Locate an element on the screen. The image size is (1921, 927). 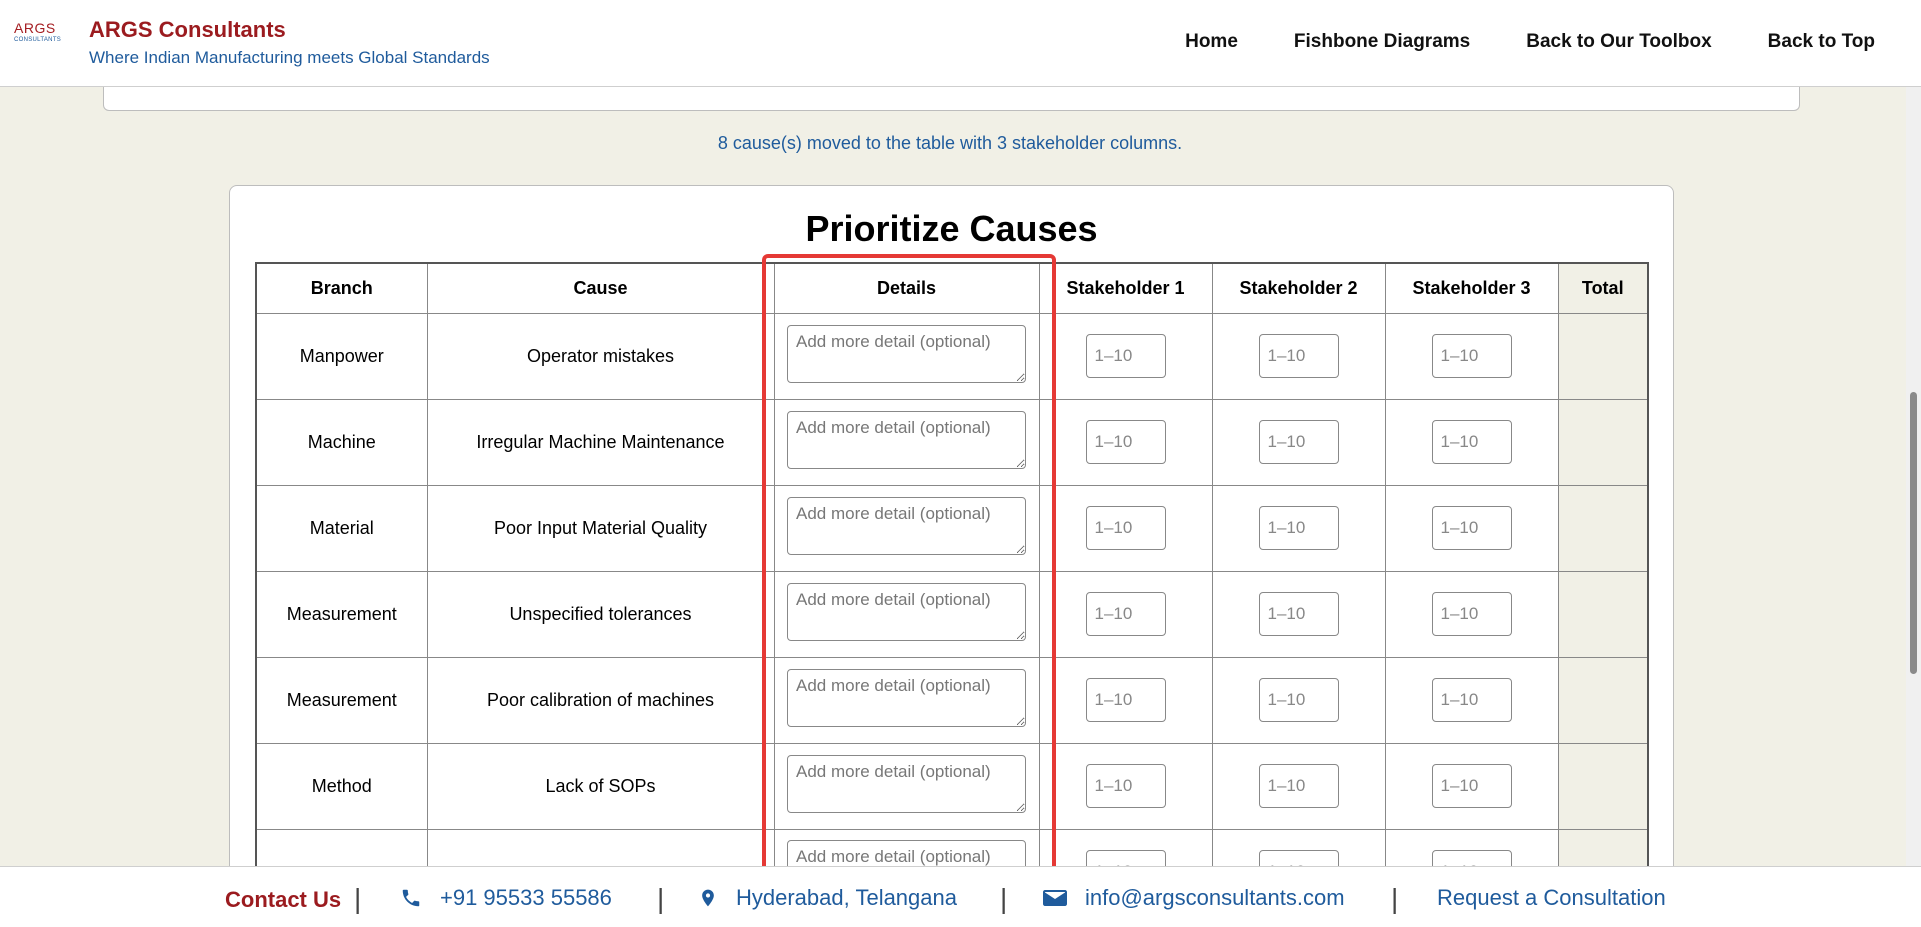
column-header-stakeholder-2: Stakeholder 2 is located at coordinates (1298, 288).